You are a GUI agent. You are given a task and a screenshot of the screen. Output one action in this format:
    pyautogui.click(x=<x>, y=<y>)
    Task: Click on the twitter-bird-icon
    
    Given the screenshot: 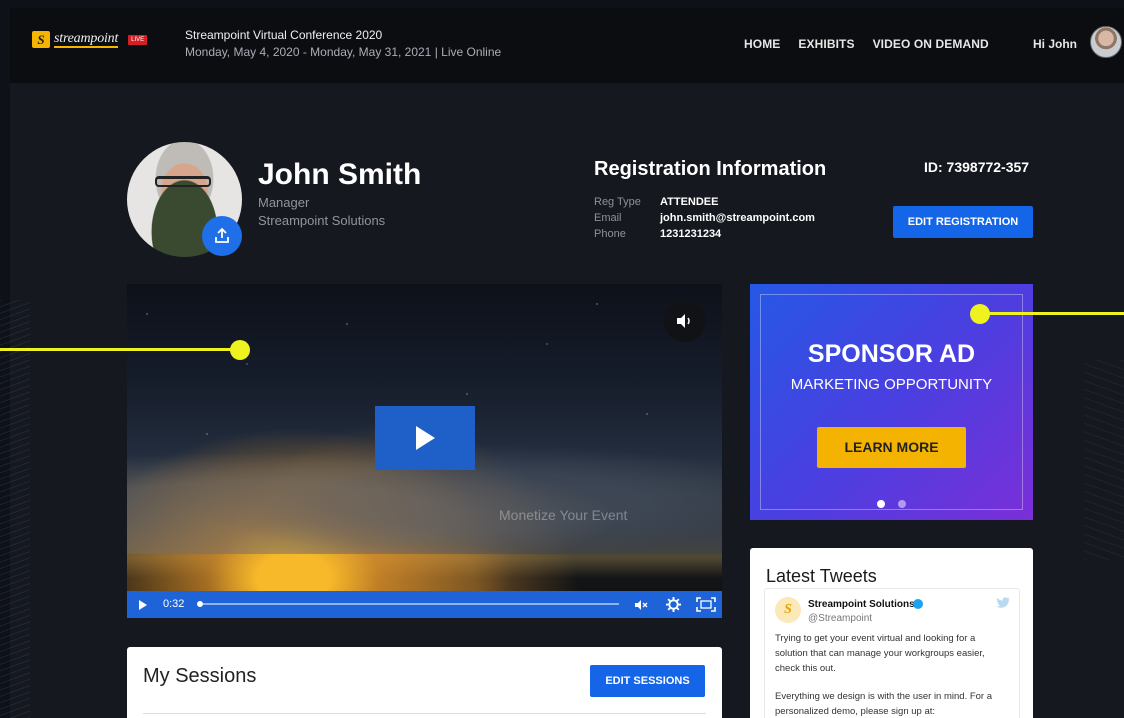 What is the action you would take?
    pyautogui.click(x=1003, y=602)
    